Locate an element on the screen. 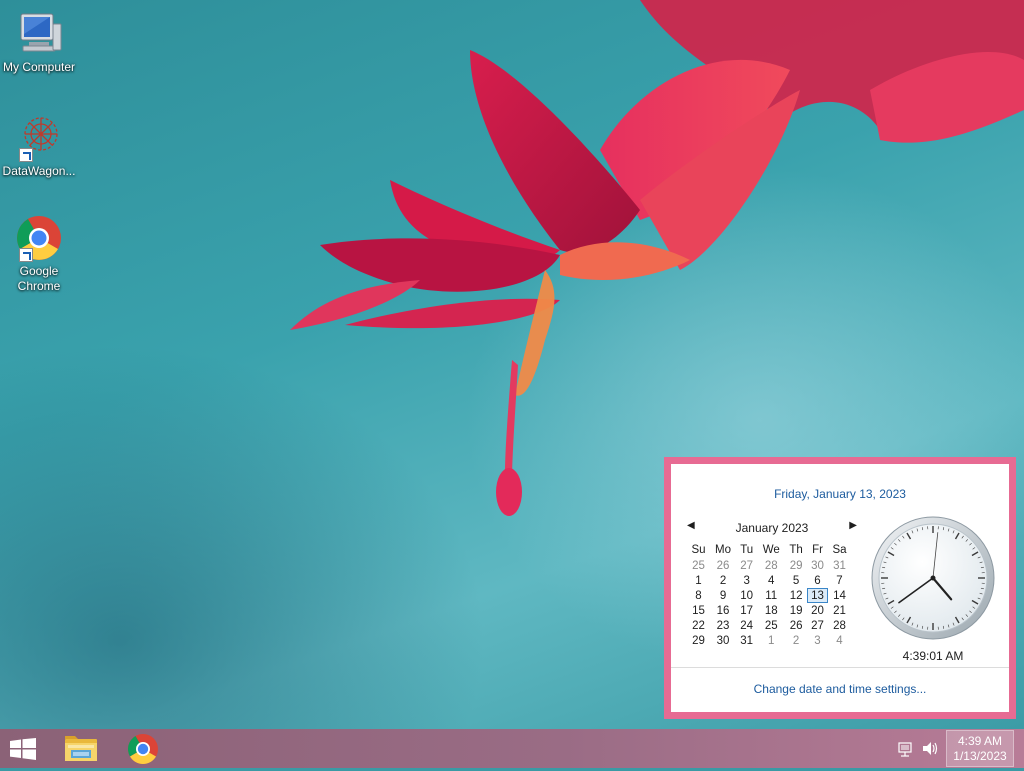 The height and width of the screenshot is (771, 1024). calendar-day: 18 is located at coordinates (771, 610).